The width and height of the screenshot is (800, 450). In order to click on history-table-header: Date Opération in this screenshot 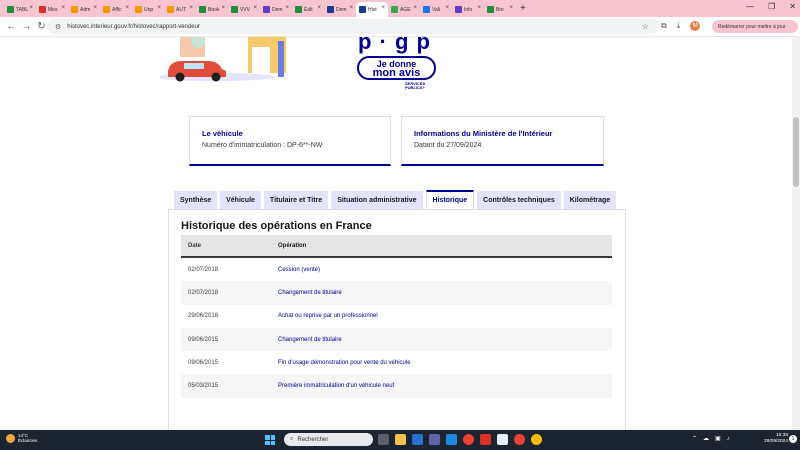, I will do `click(396, 246)`.